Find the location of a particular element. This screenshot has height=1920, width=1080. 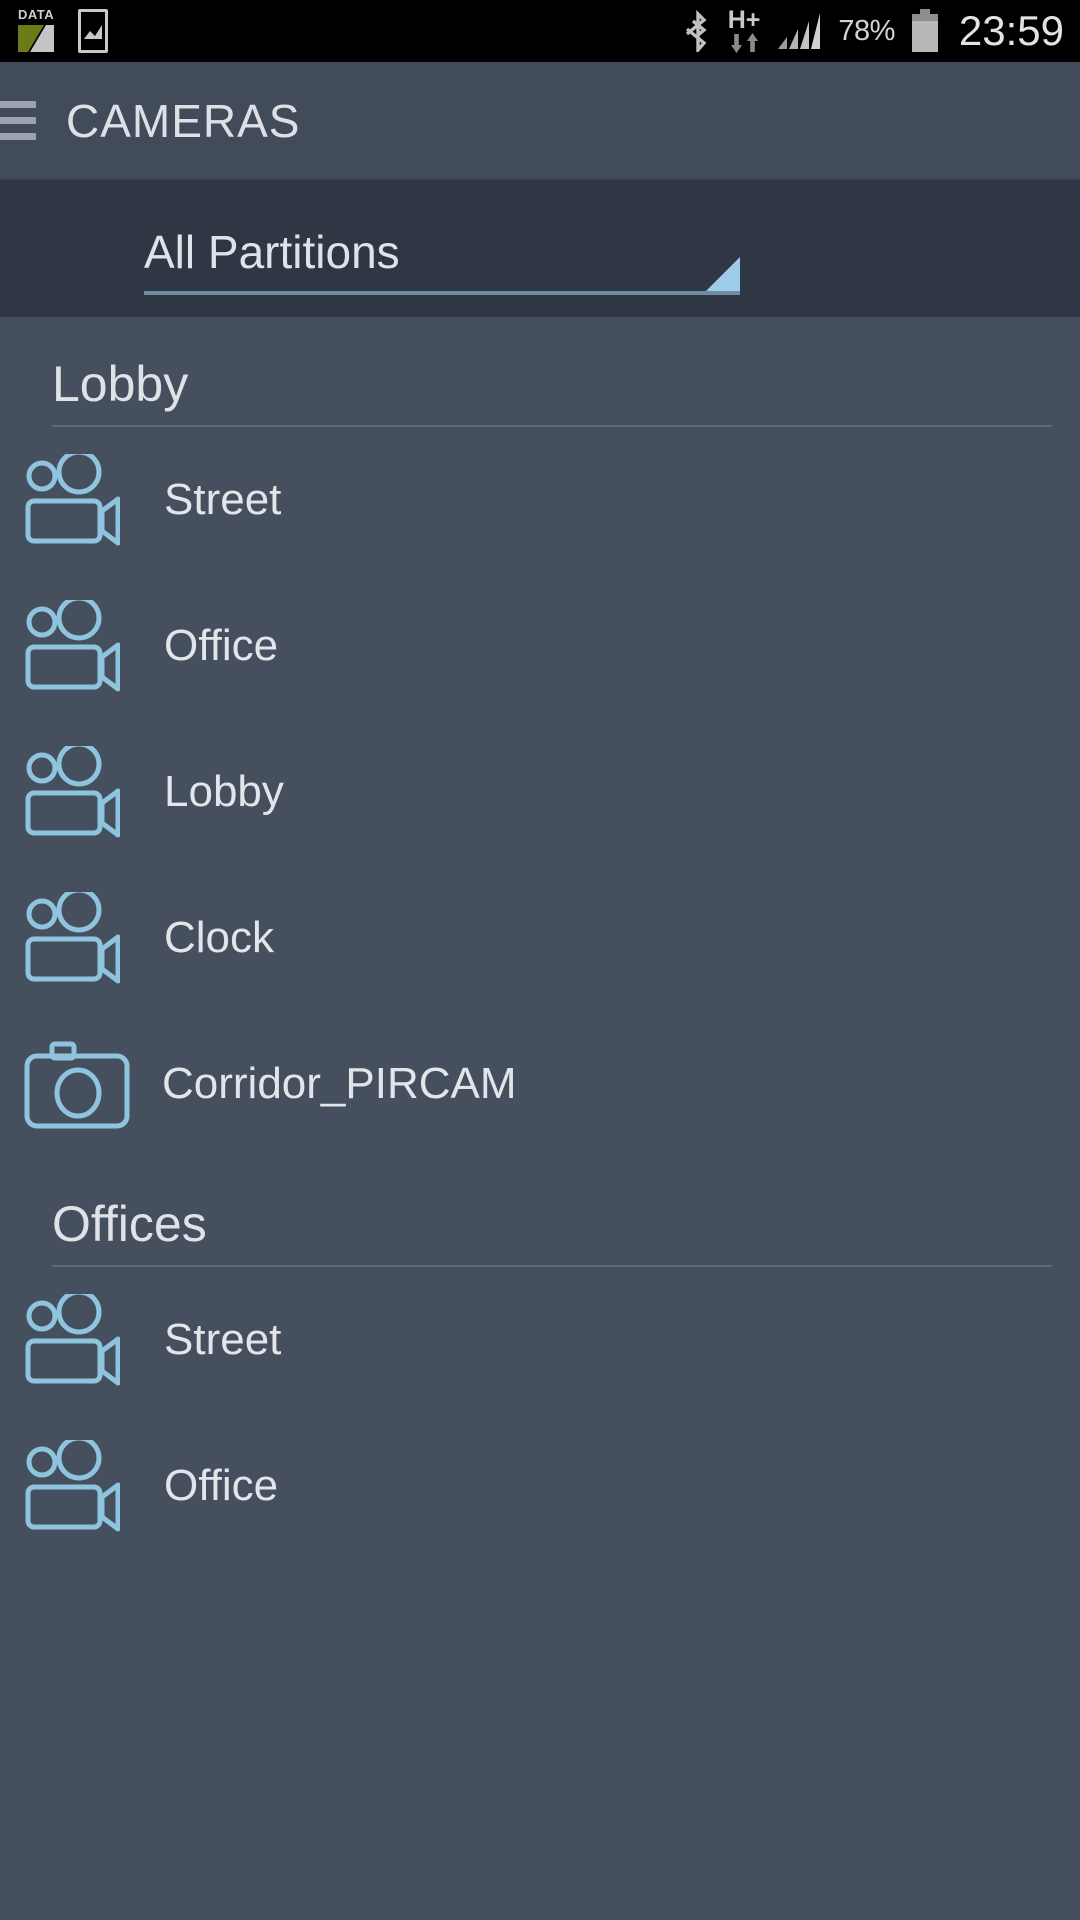

photo-camera-icon is located at coordinates (83, 1084).